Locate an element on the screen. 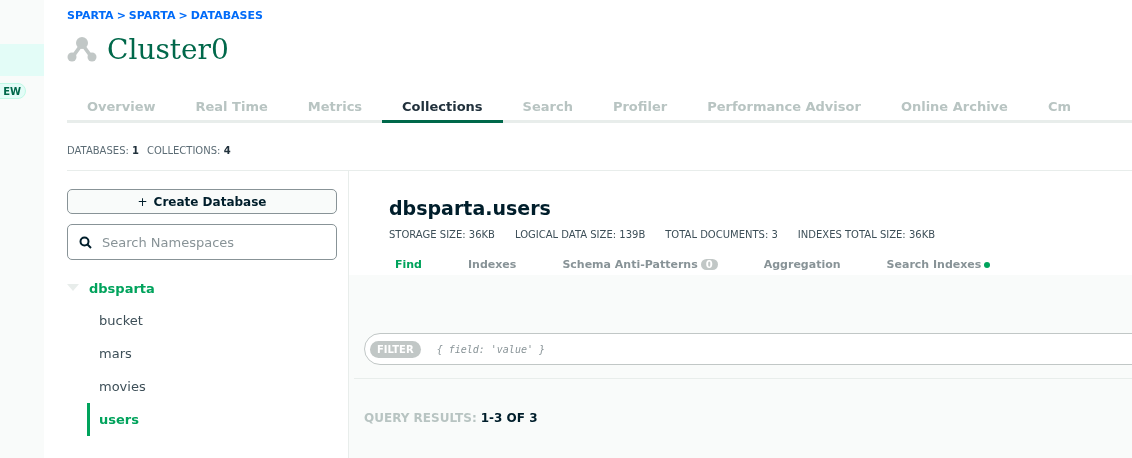  collection-stat: STORAGE SIZE: 36KB is located at coordinates (442, 234).